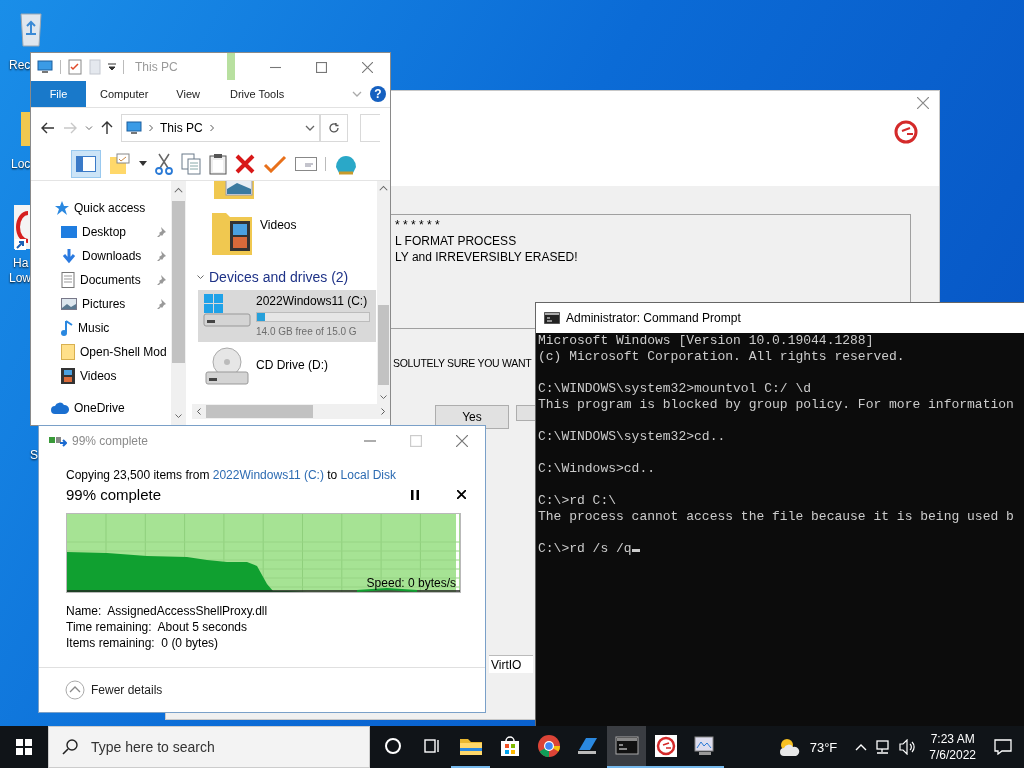  Describe the element at coordinates (275, 164) in the screenshot. I see `checkmark-icon` at that location.